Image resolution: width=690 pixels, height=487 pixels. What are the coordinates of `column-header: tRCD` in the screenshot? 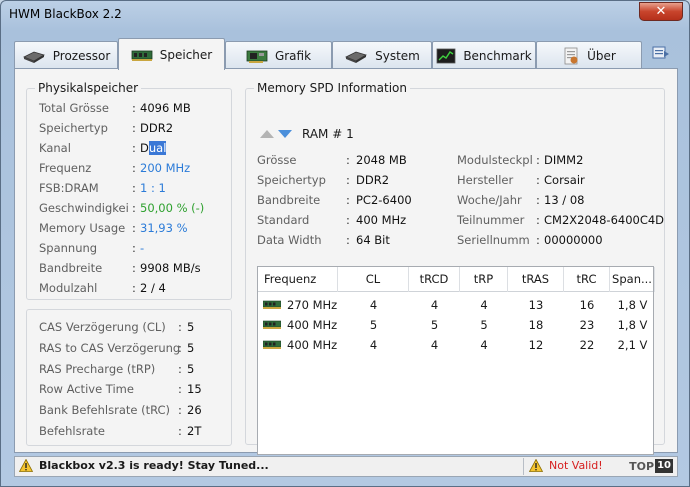 It's located at (434, 279).